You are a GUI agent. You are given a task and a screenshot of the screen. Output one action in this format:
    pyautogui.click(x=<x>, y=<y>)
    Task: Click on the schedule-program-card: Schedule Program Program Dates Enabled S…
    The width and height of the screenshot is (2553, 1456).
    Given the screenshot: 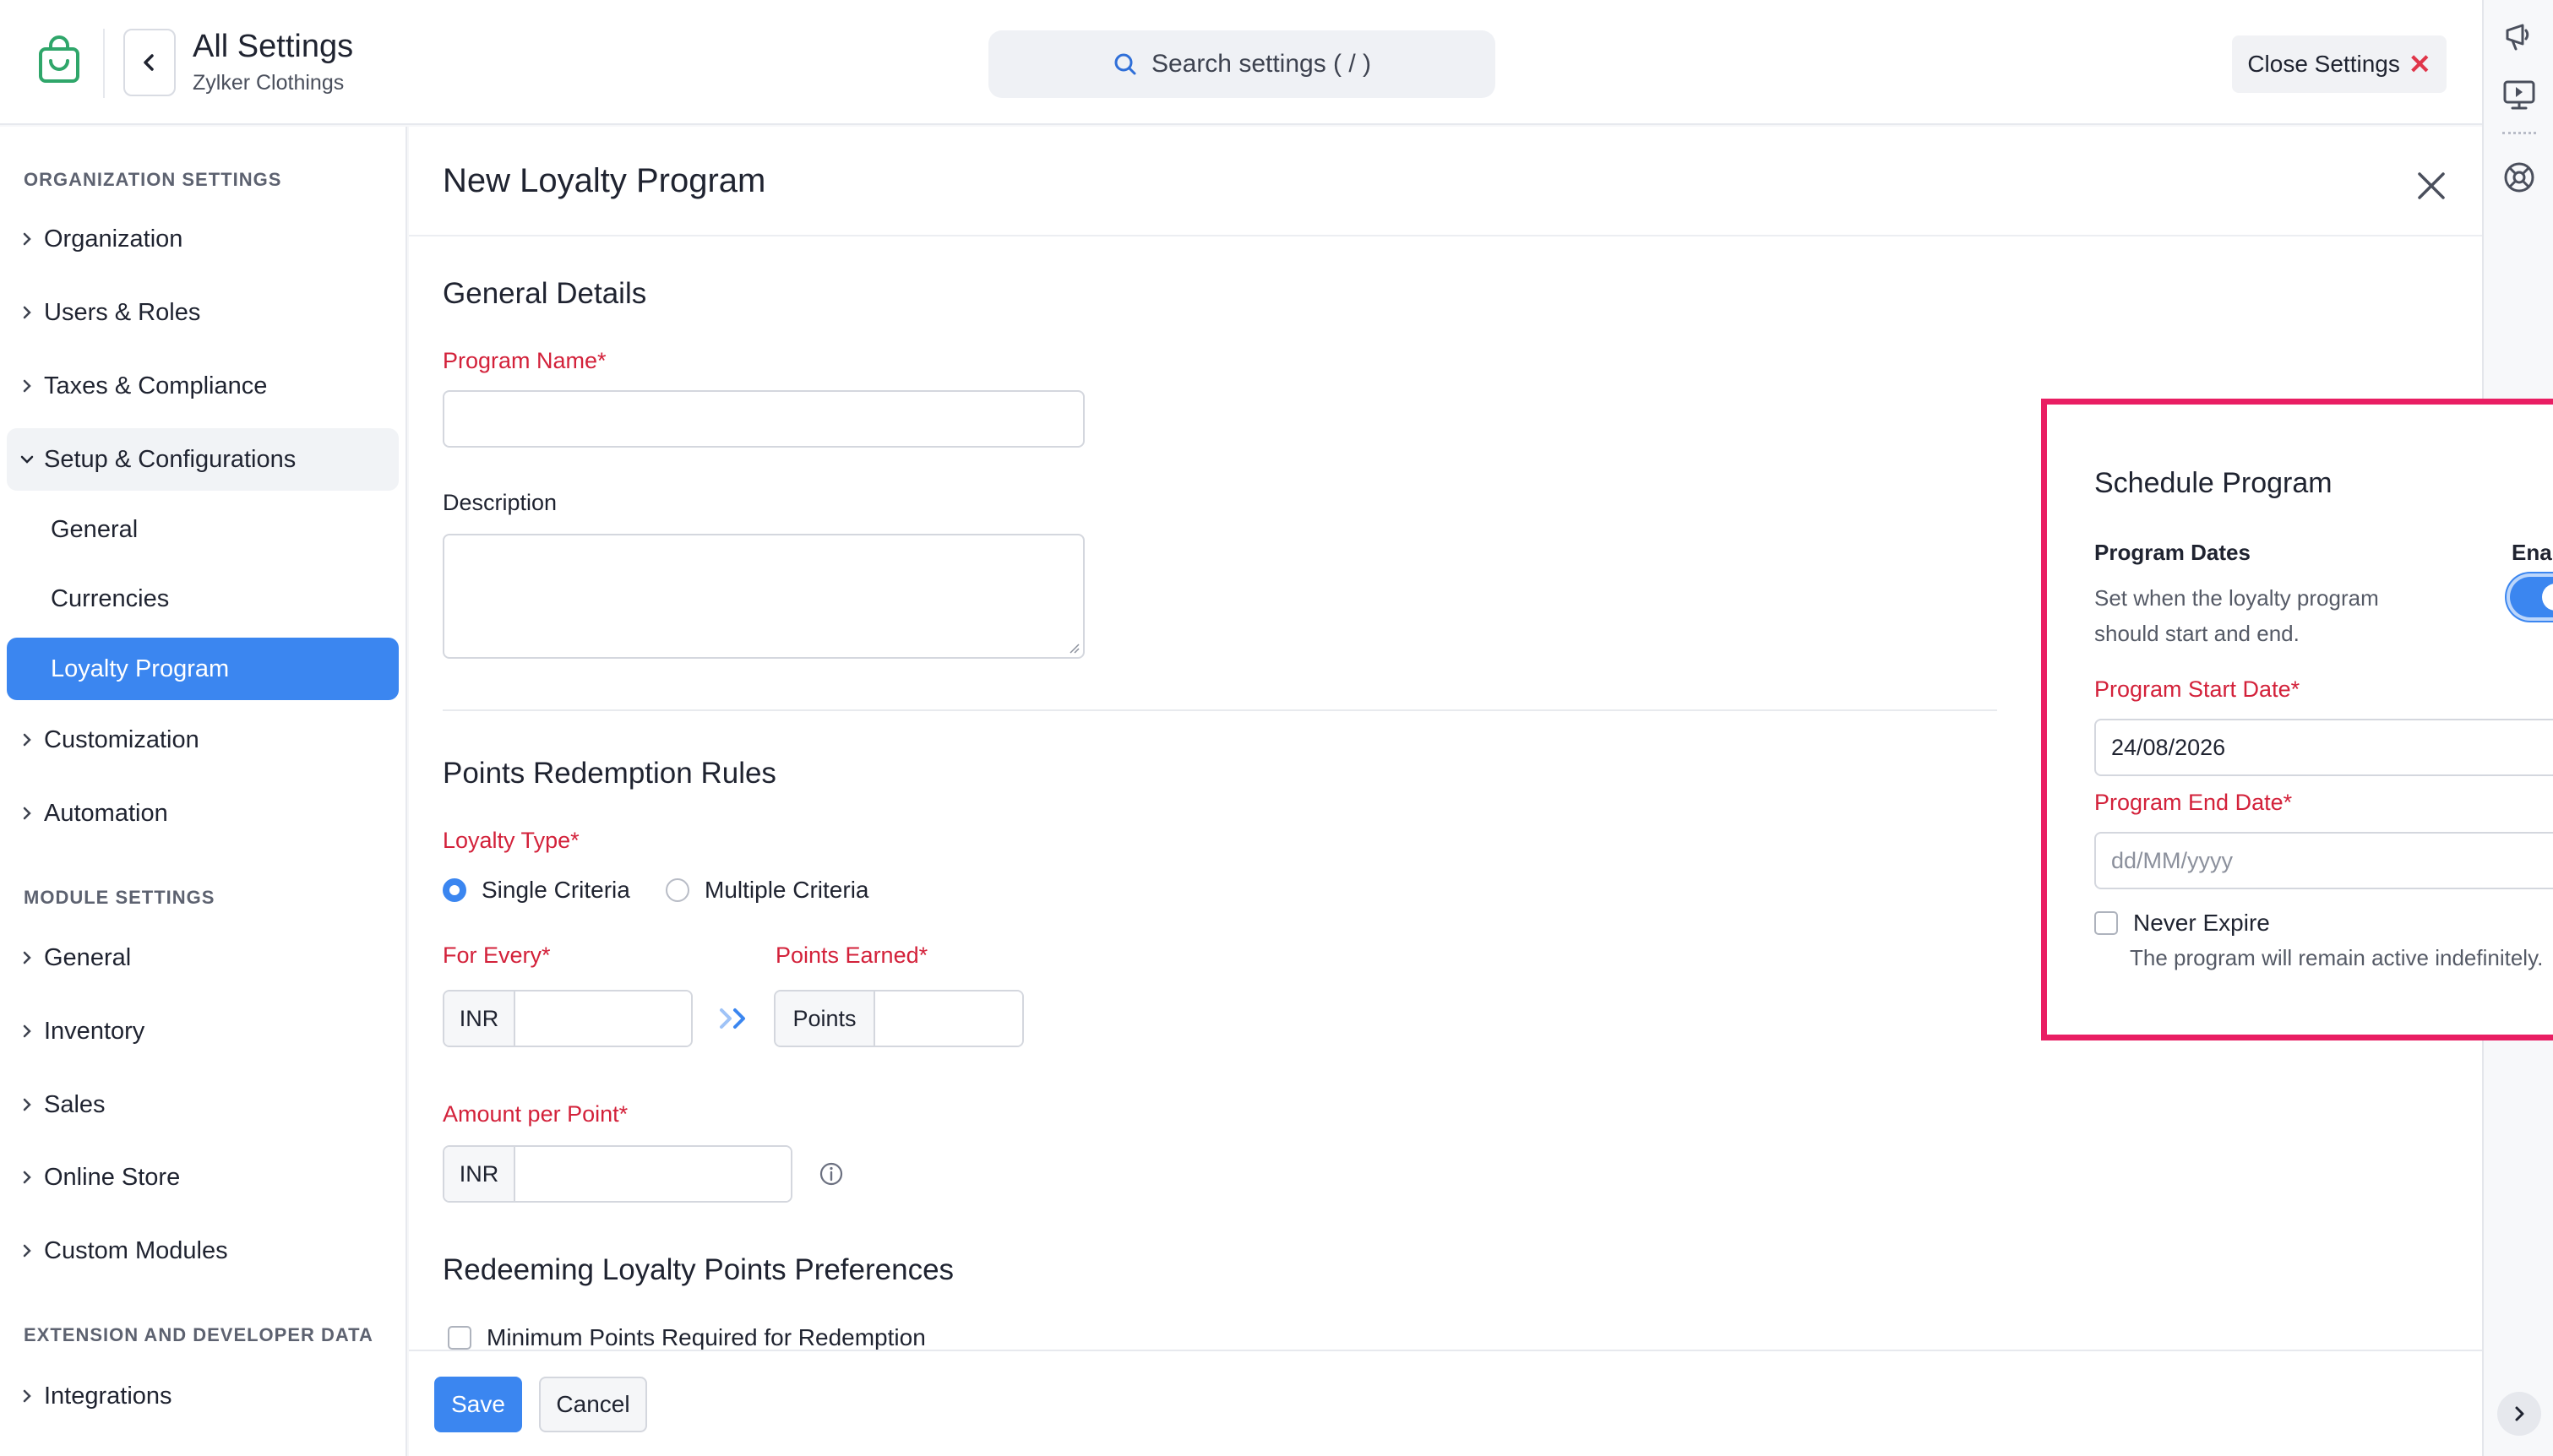 What is the action you would take?
    pyautogui.click(x=2297, y=719)
    